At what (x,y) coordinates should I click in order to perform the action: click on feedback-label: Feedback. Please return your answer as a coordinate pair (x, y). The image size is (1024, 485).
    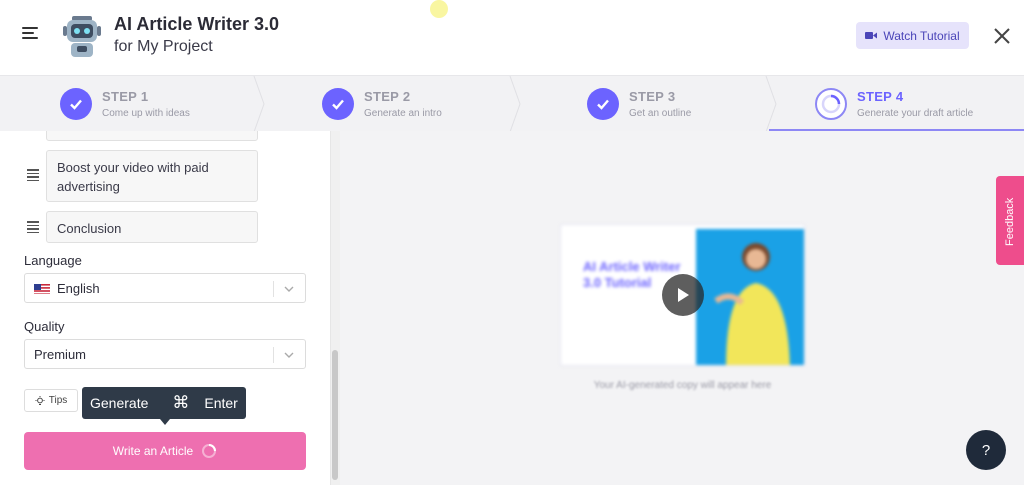
    Looking at the image, I should click on (1010, 221).